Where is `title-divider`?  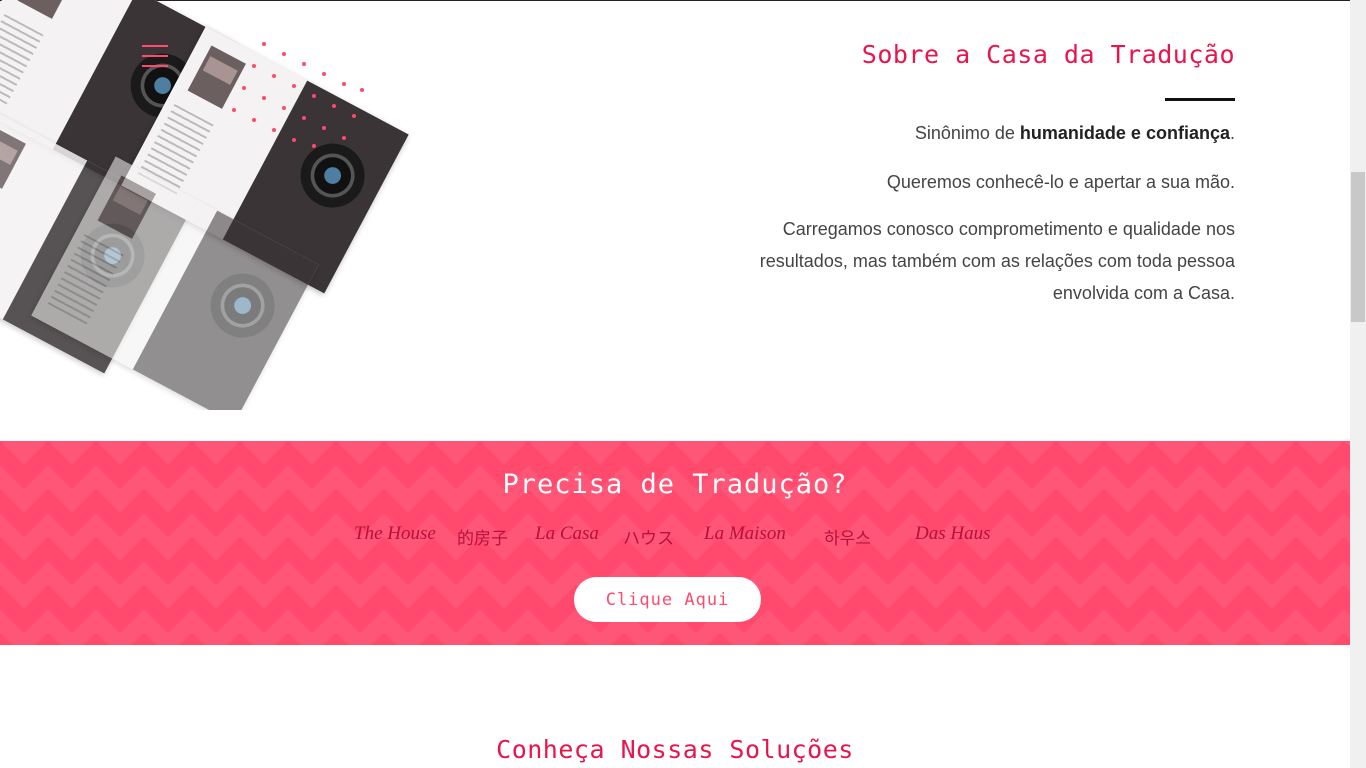 title-divider is located at coordinates (1200, 99).